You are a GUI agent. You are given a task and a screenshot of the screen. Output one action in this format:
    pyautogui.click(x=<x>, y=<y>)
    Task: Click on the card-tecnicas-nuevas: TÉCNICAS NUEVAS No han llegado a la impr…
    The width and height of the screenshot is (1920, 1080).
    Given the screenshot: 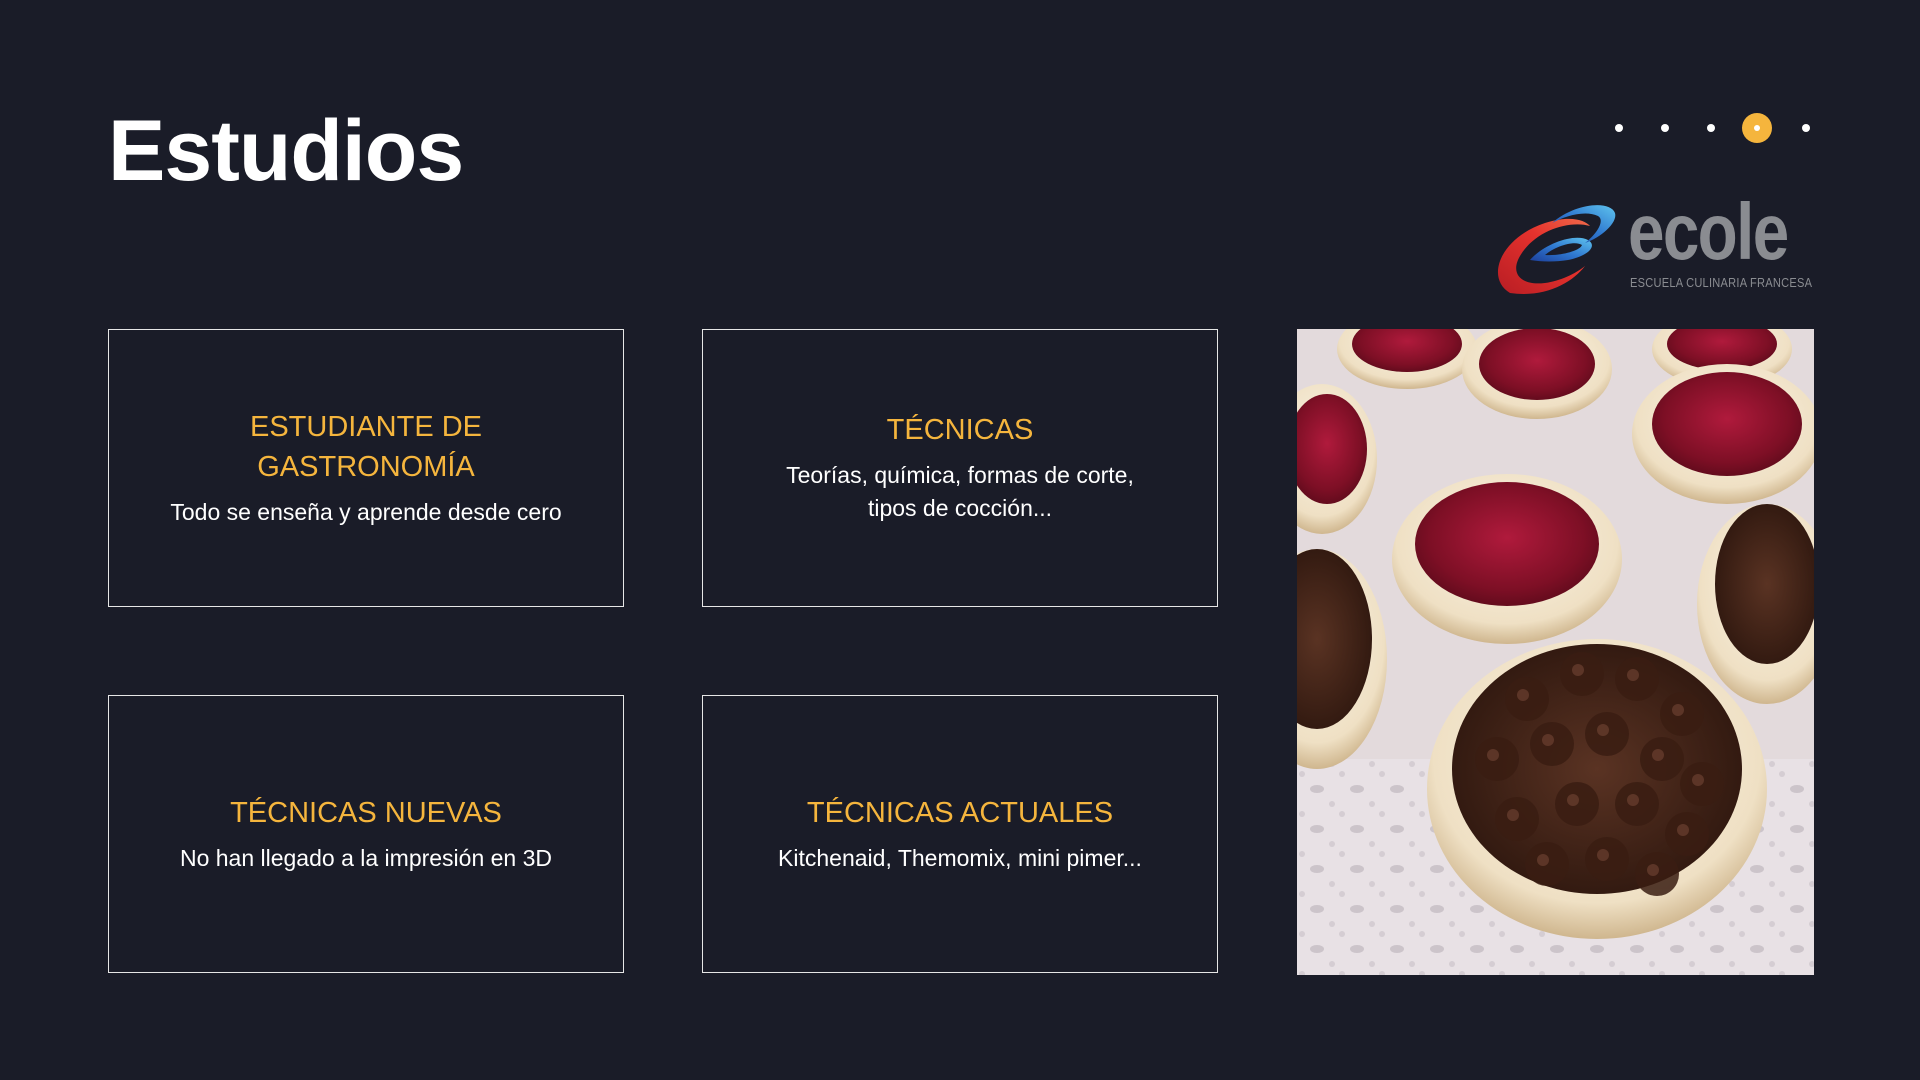 What is the action you would take?
    pyautogui.click(x=366, y=834)
    